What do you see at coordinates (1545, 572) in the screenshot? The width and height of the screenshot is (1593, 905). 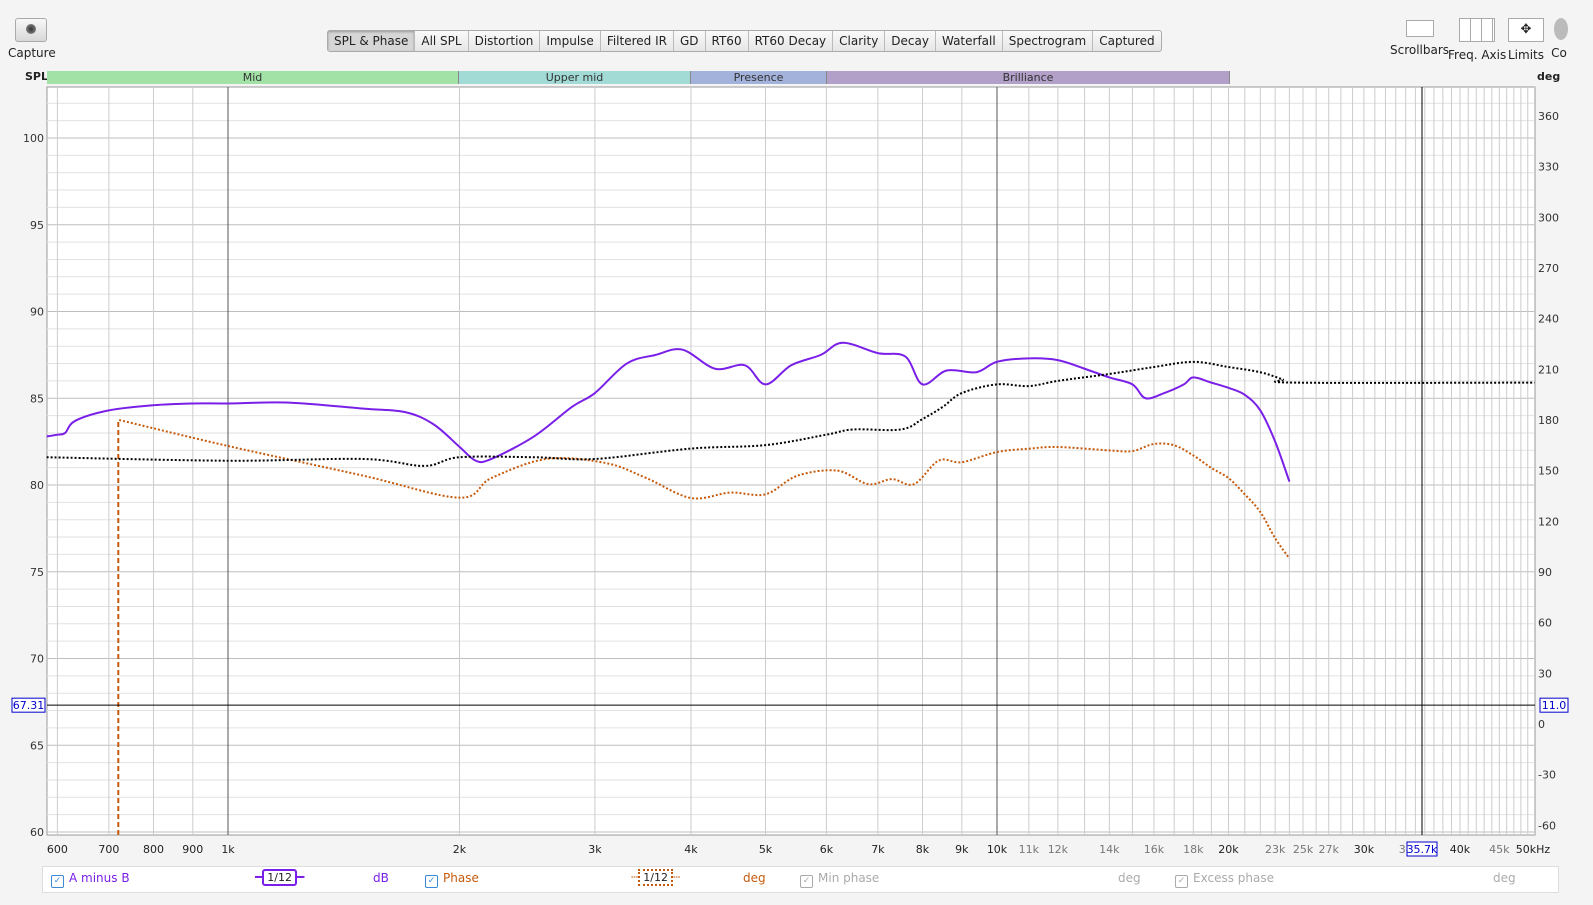 I see `y2-tick-label: 90` at bounding box center [1545, 572].